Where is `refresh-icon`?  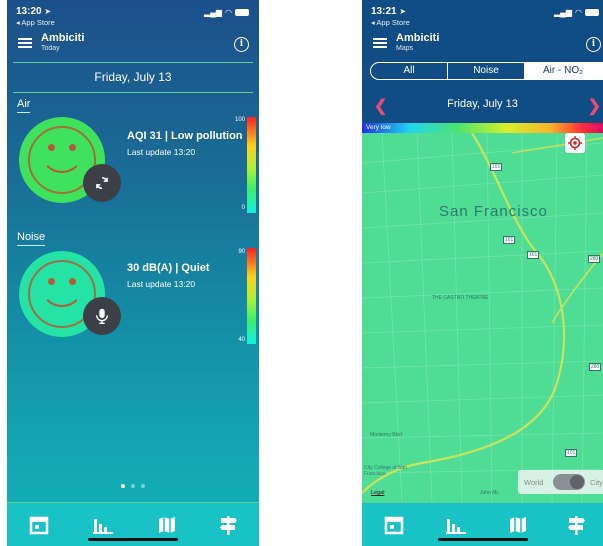 refresh-icon is located at coordinates (102, 183).